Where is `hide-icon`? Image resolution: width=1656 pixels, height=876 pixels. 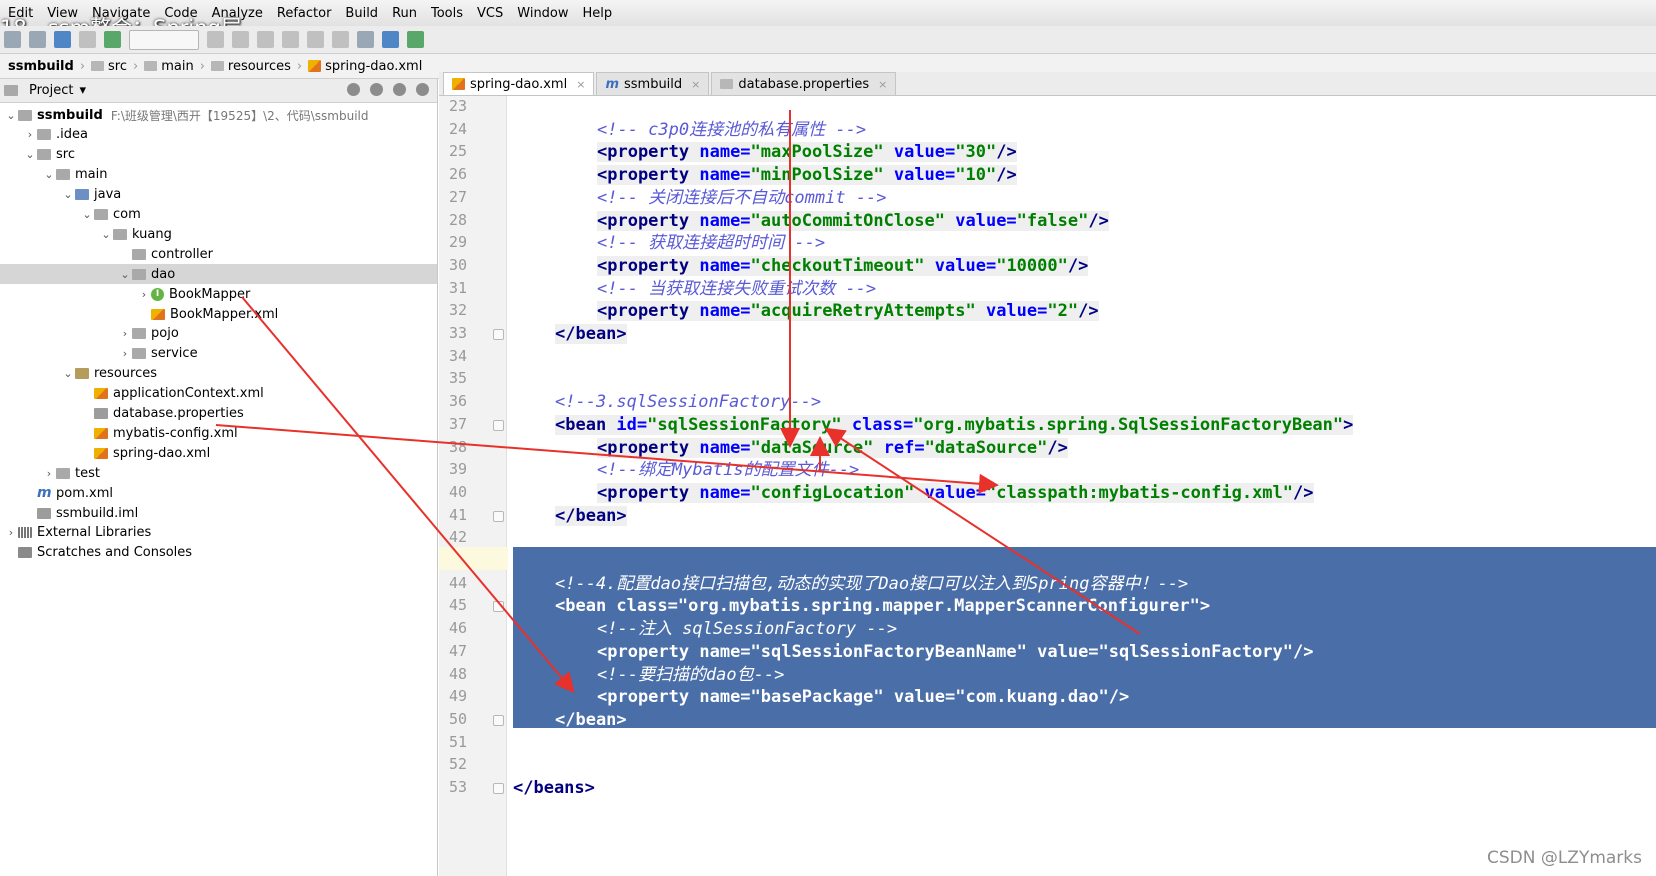 hide-icon is located at coordinates (422, 89).